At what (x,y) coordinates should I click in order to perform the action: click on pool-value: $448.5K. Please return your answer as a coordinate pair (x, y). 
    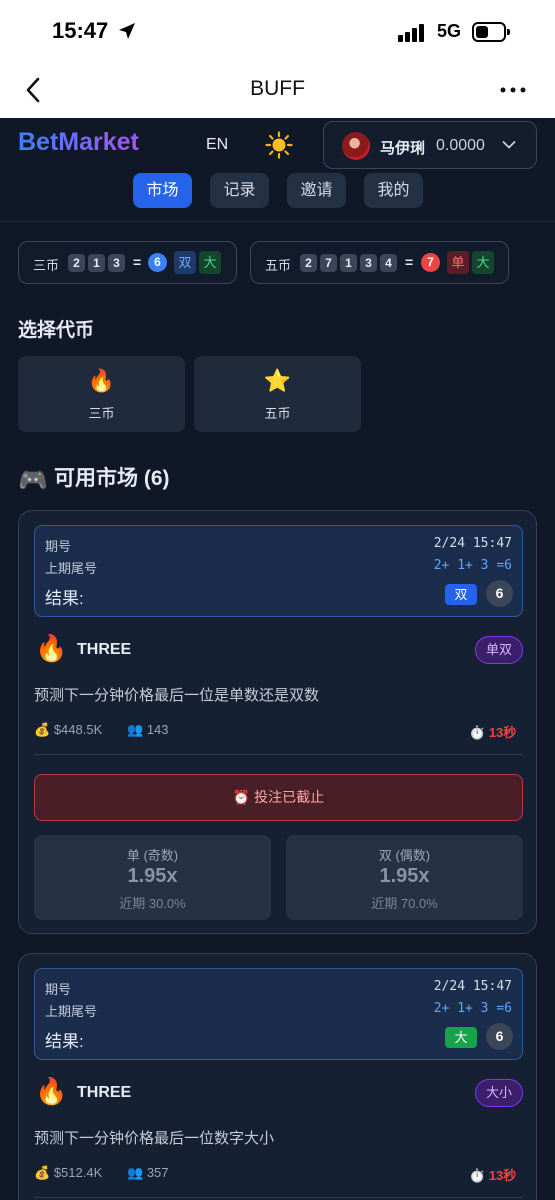
    Looking at the image, I should click on (78, 729).